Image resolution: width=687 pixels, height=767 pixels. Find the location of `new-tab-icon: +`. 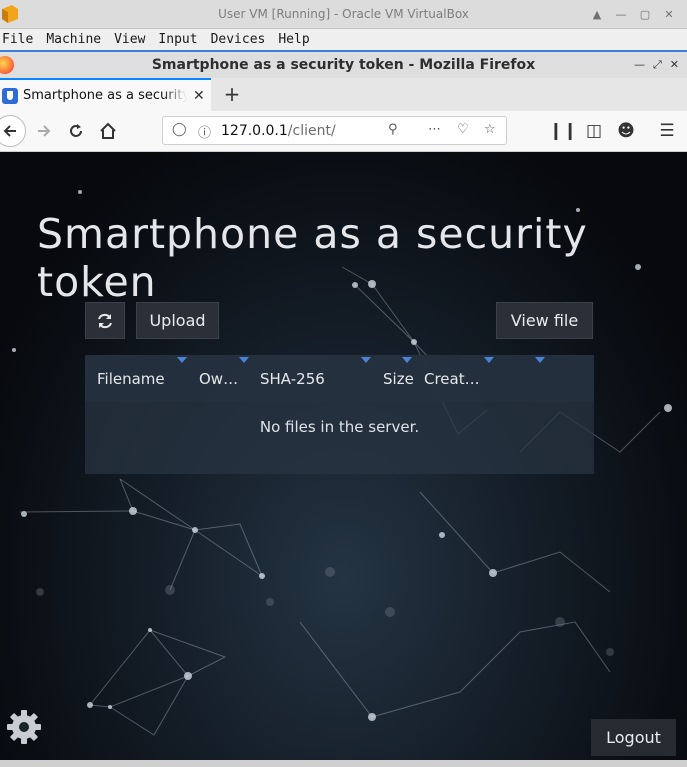

new-tab-icon: + is located at coordinates (232, 94).